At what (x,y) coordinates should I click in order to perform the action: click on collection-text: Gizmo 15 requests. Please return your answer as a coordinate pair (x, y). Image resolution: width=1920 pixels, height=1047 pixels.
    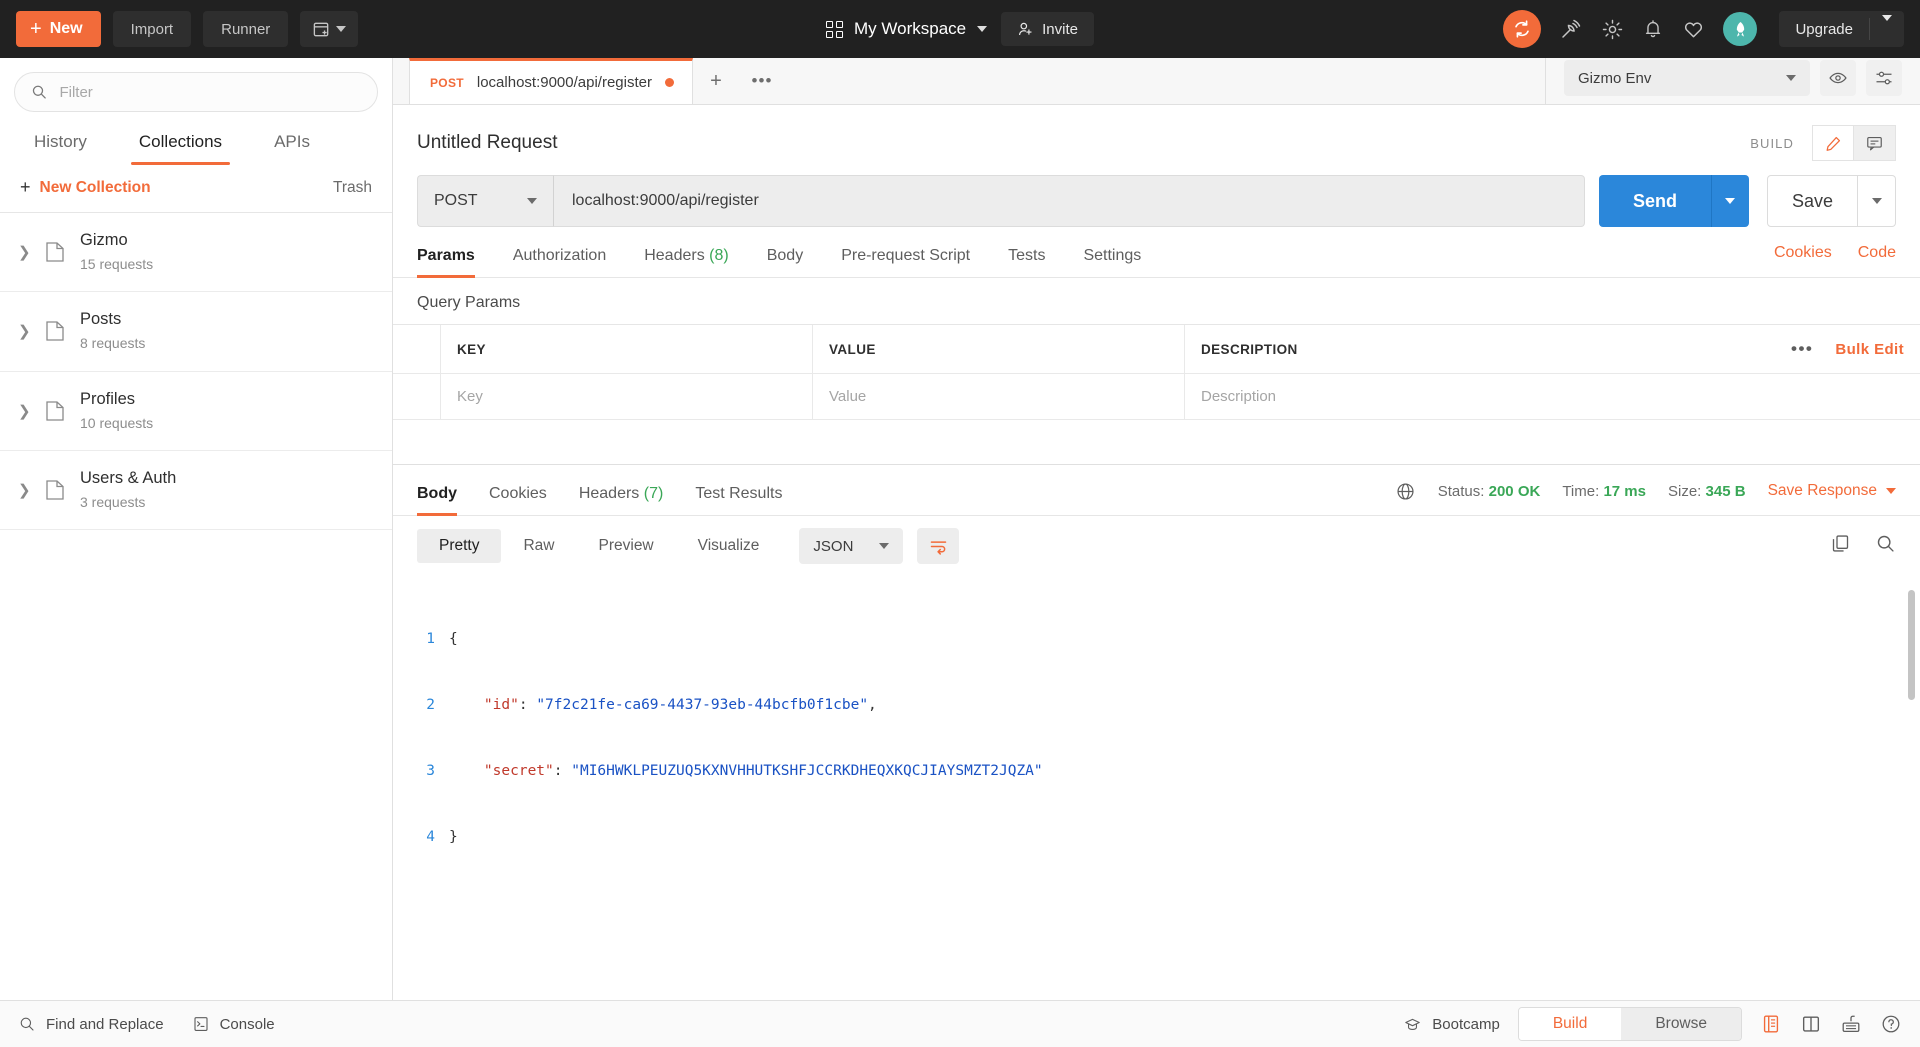
    Looking at the image, I should click on (116, 252).